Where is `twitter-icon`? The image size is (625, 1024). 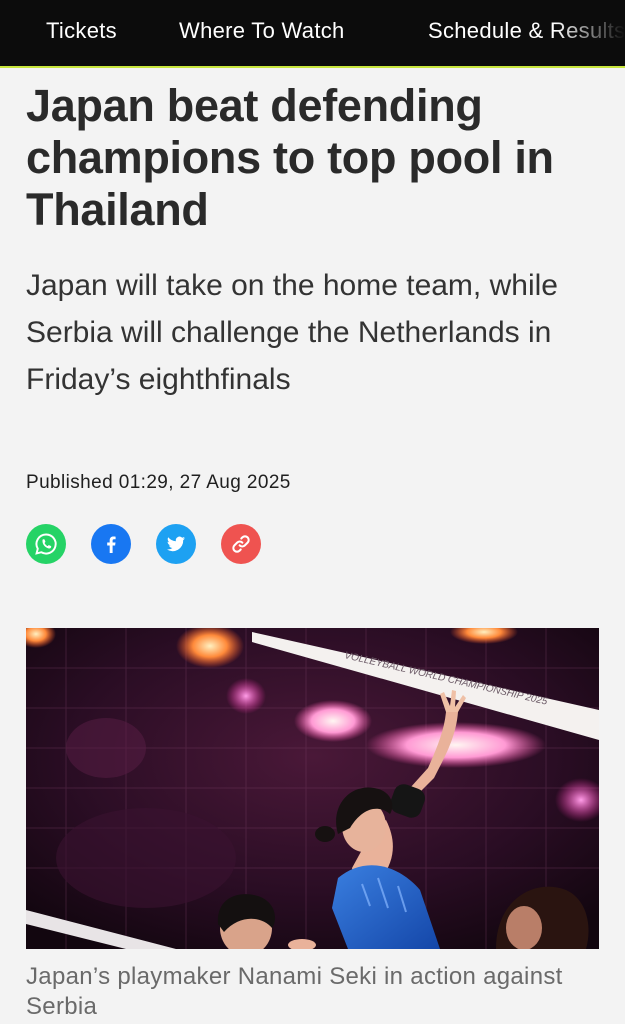
twitter-icon is located at coordinates (176, 544).